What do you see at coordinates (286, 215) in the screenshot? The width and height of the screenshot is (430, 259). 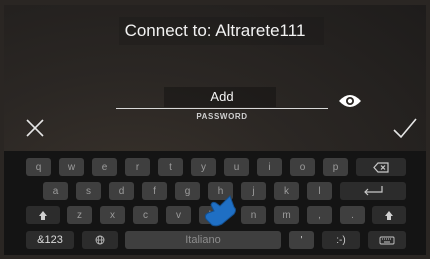 I see `key-m: m` at bounding box center [286, 215].